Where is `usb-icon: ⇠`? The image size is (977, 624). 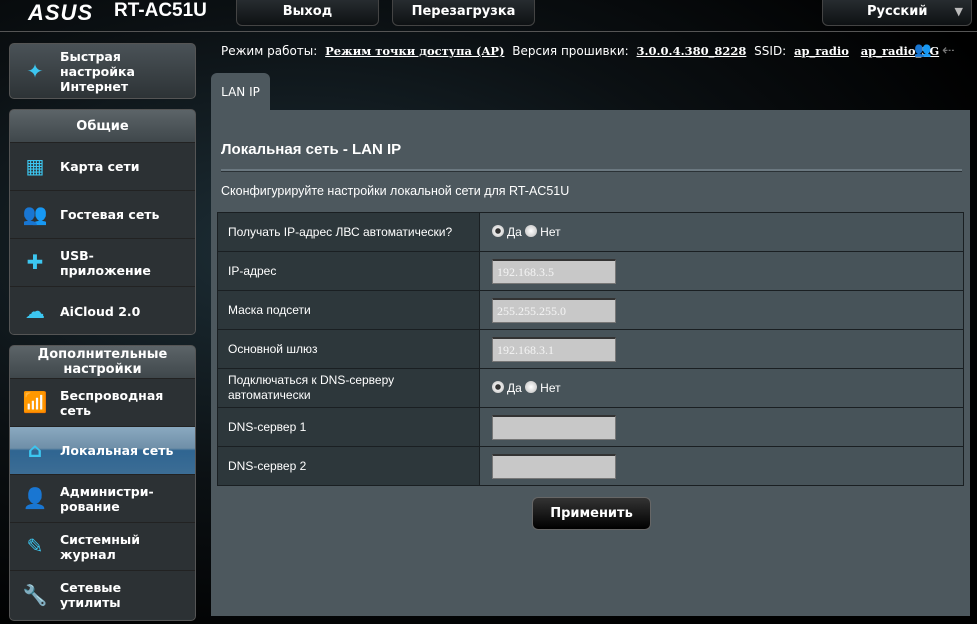 usb-icon: ⇠ is located at coordinates (948, 50).